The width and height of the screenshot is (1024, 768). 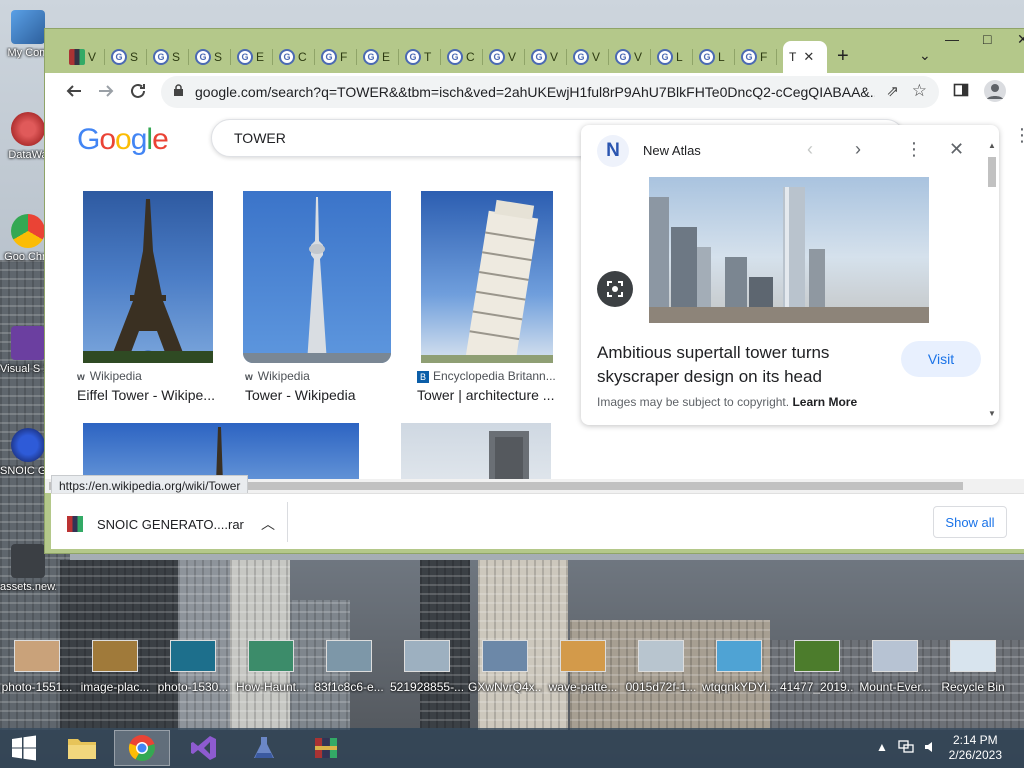 I want to click on profile-avatar-icon, so click(x=995, y=93).